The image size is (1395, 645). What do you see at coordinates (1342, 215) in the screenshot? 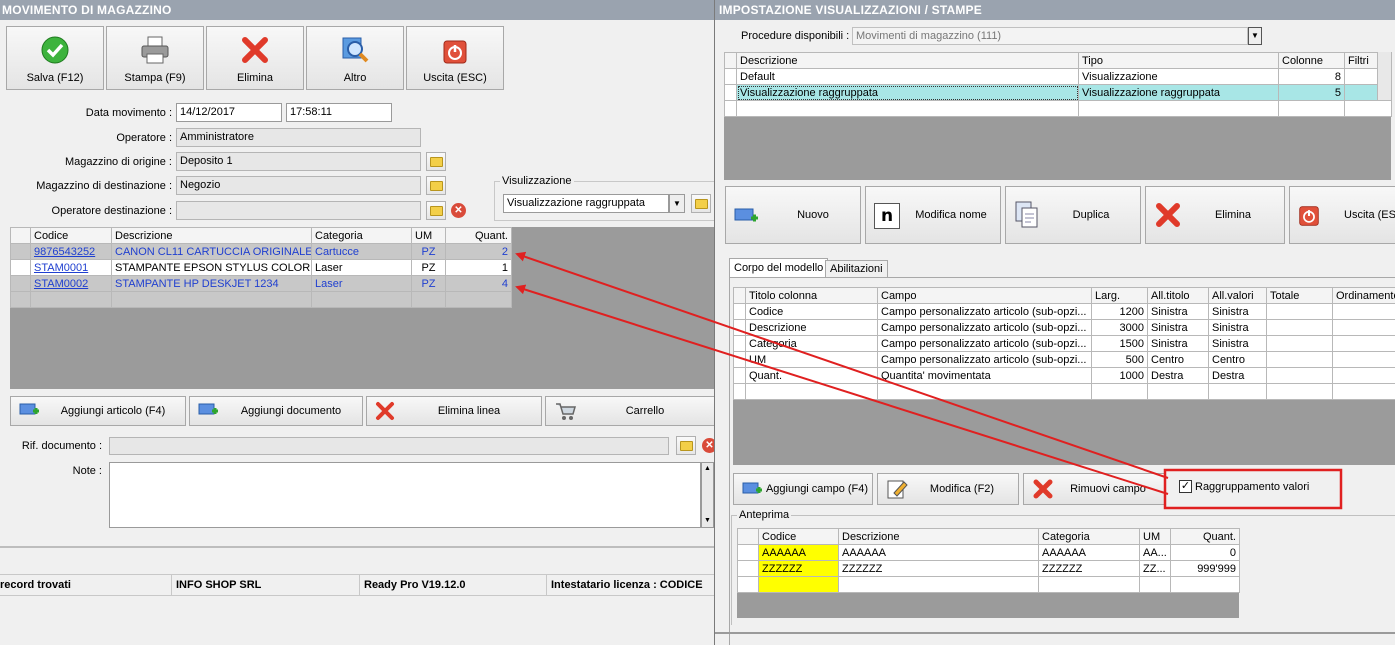
I see `uscita-right-button: Uscita (ES` at bounding box center [1342, 215].